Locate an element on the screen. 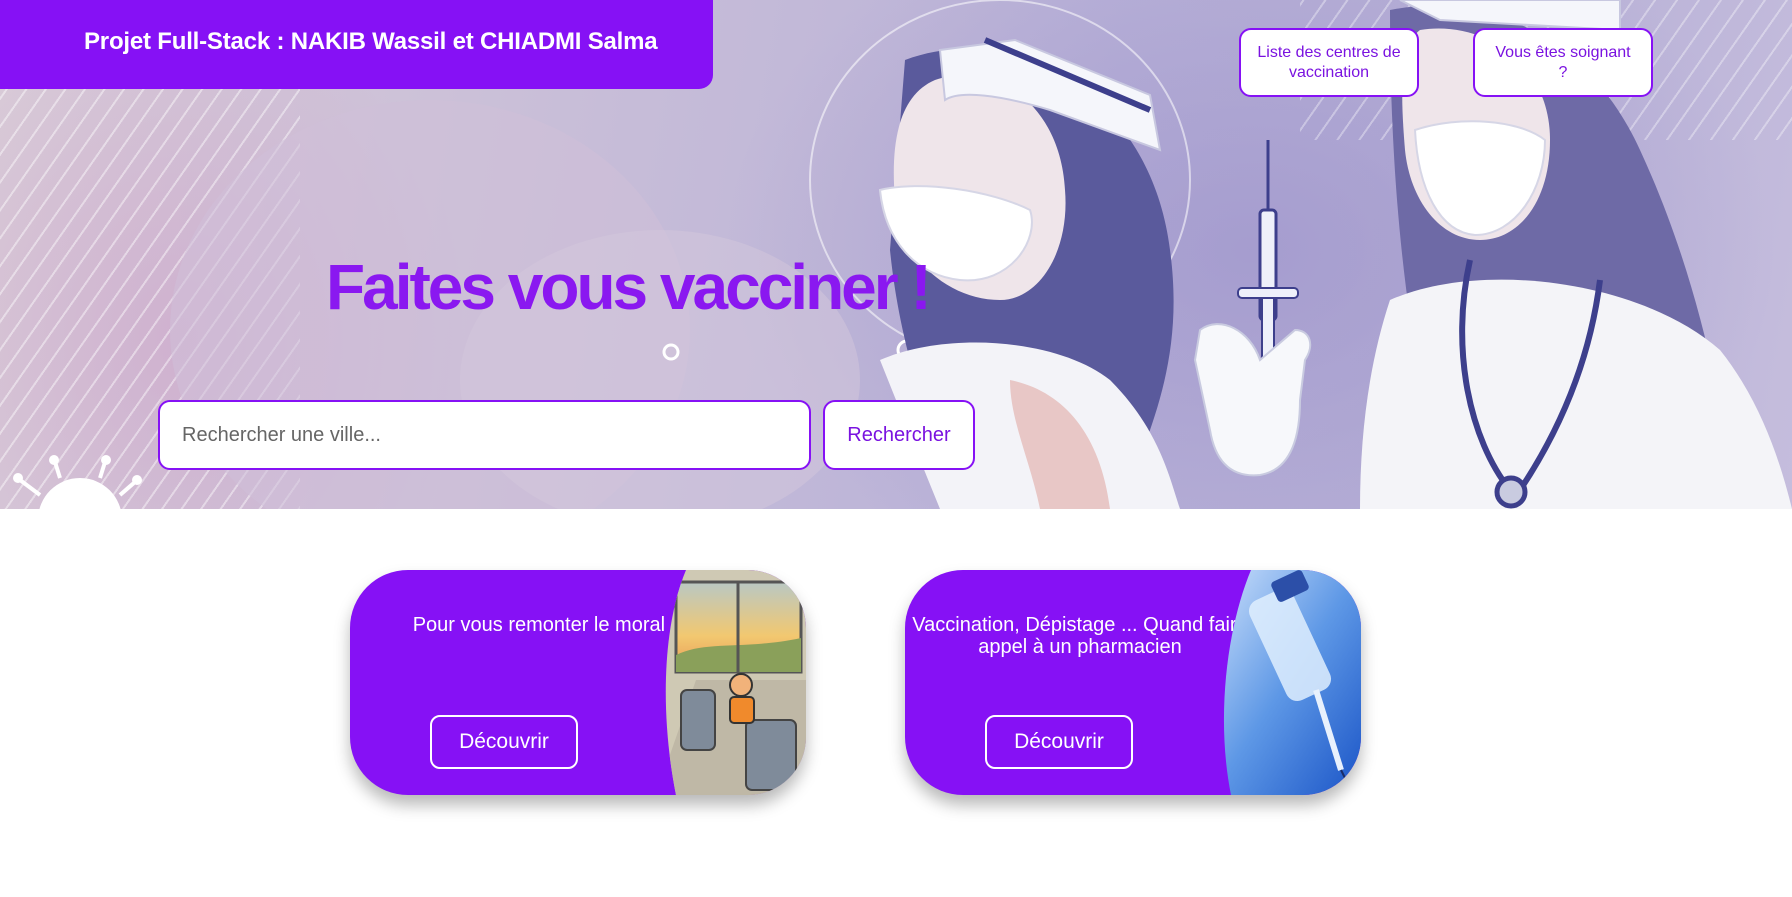 Image resolution: width=1792 pixels, height=897 pixels. city-search-input is located at coordinates (484, 435).